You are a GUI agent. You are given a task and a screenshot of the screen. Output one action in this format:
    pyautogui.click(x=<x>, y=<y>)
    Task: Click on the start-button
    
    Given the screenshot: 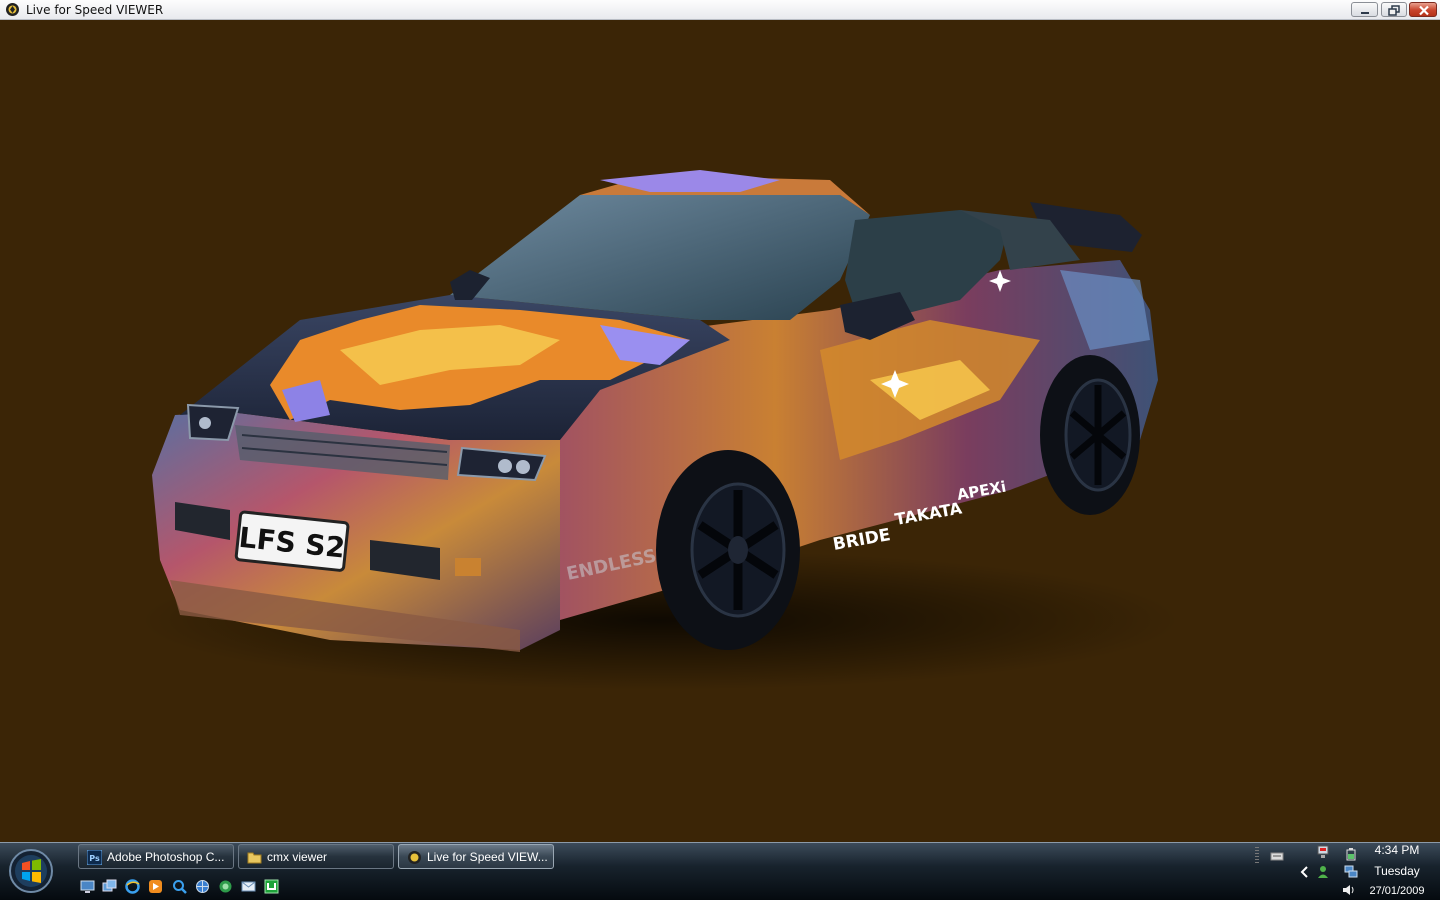 What is the action you would take?
    pyautogui.click(x=31, y=871)
    